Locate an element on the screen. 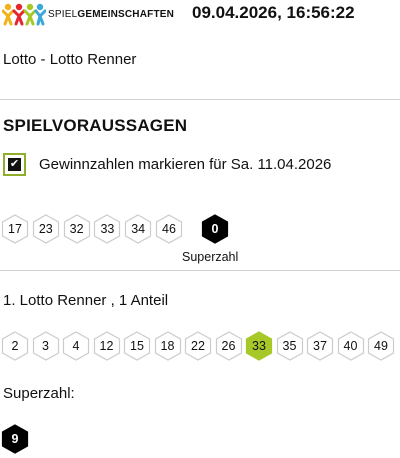 Image resolution: width=400 pixels, height=458 pixels. number-ball: 46 is located at coordinates (169, 229).